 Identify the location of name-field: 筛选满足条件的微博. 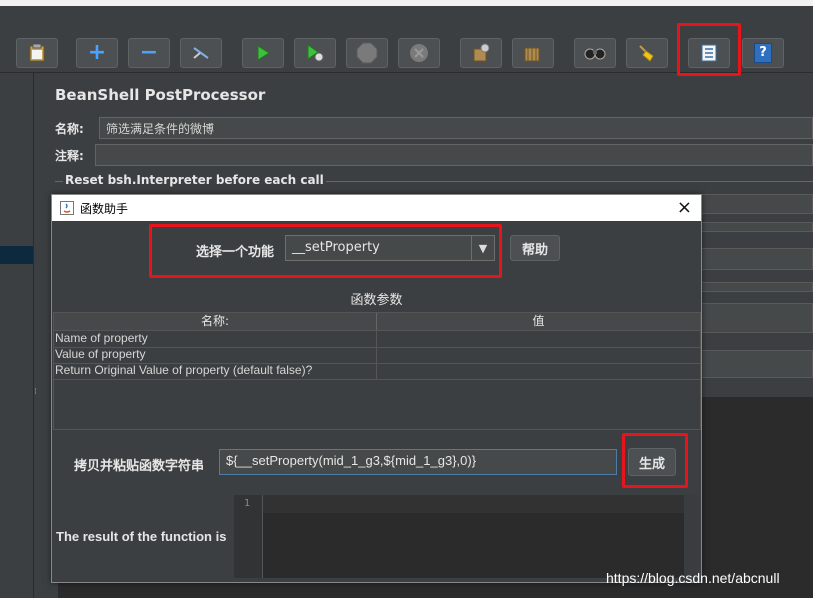
(456, 128).